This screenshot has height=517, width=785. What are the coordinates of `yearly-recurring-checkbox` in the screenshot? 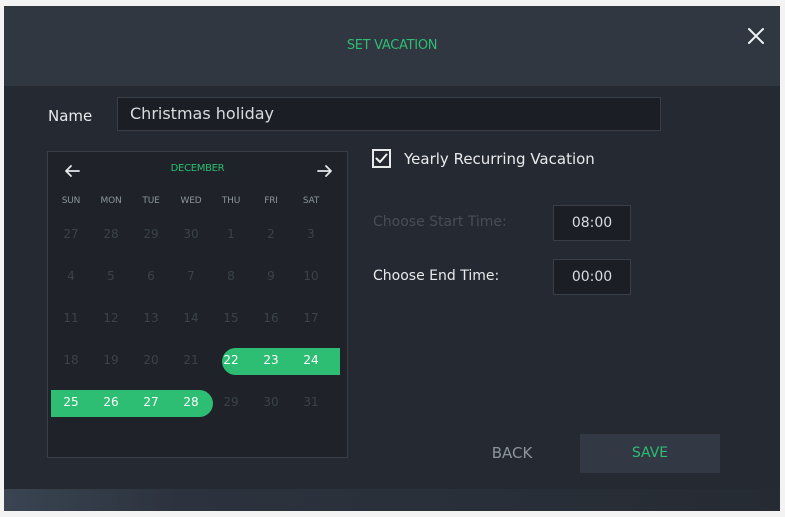 It's located at (381, 158).